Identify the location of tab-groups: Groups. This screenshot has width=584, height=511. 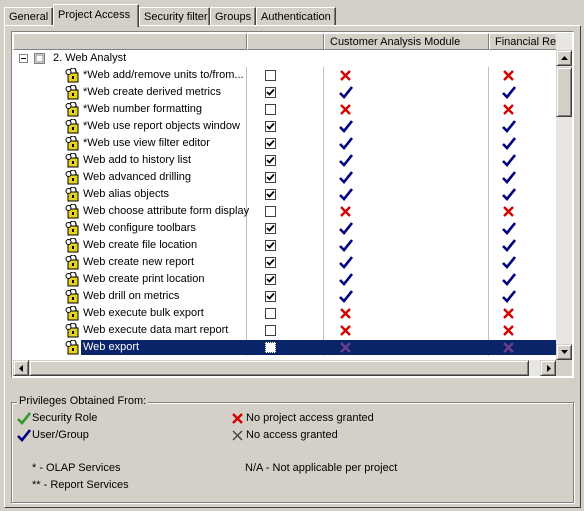
(233, 16).